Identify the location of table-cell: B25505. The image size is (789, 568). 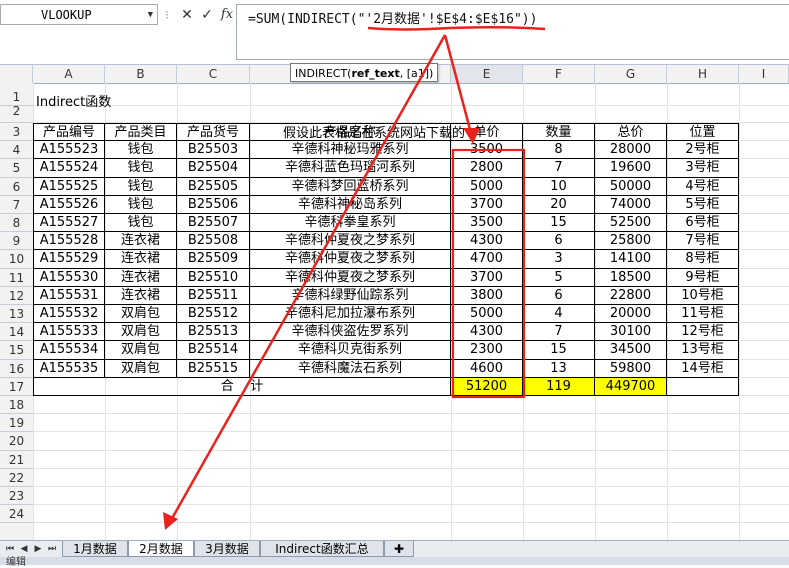
(213, 187).